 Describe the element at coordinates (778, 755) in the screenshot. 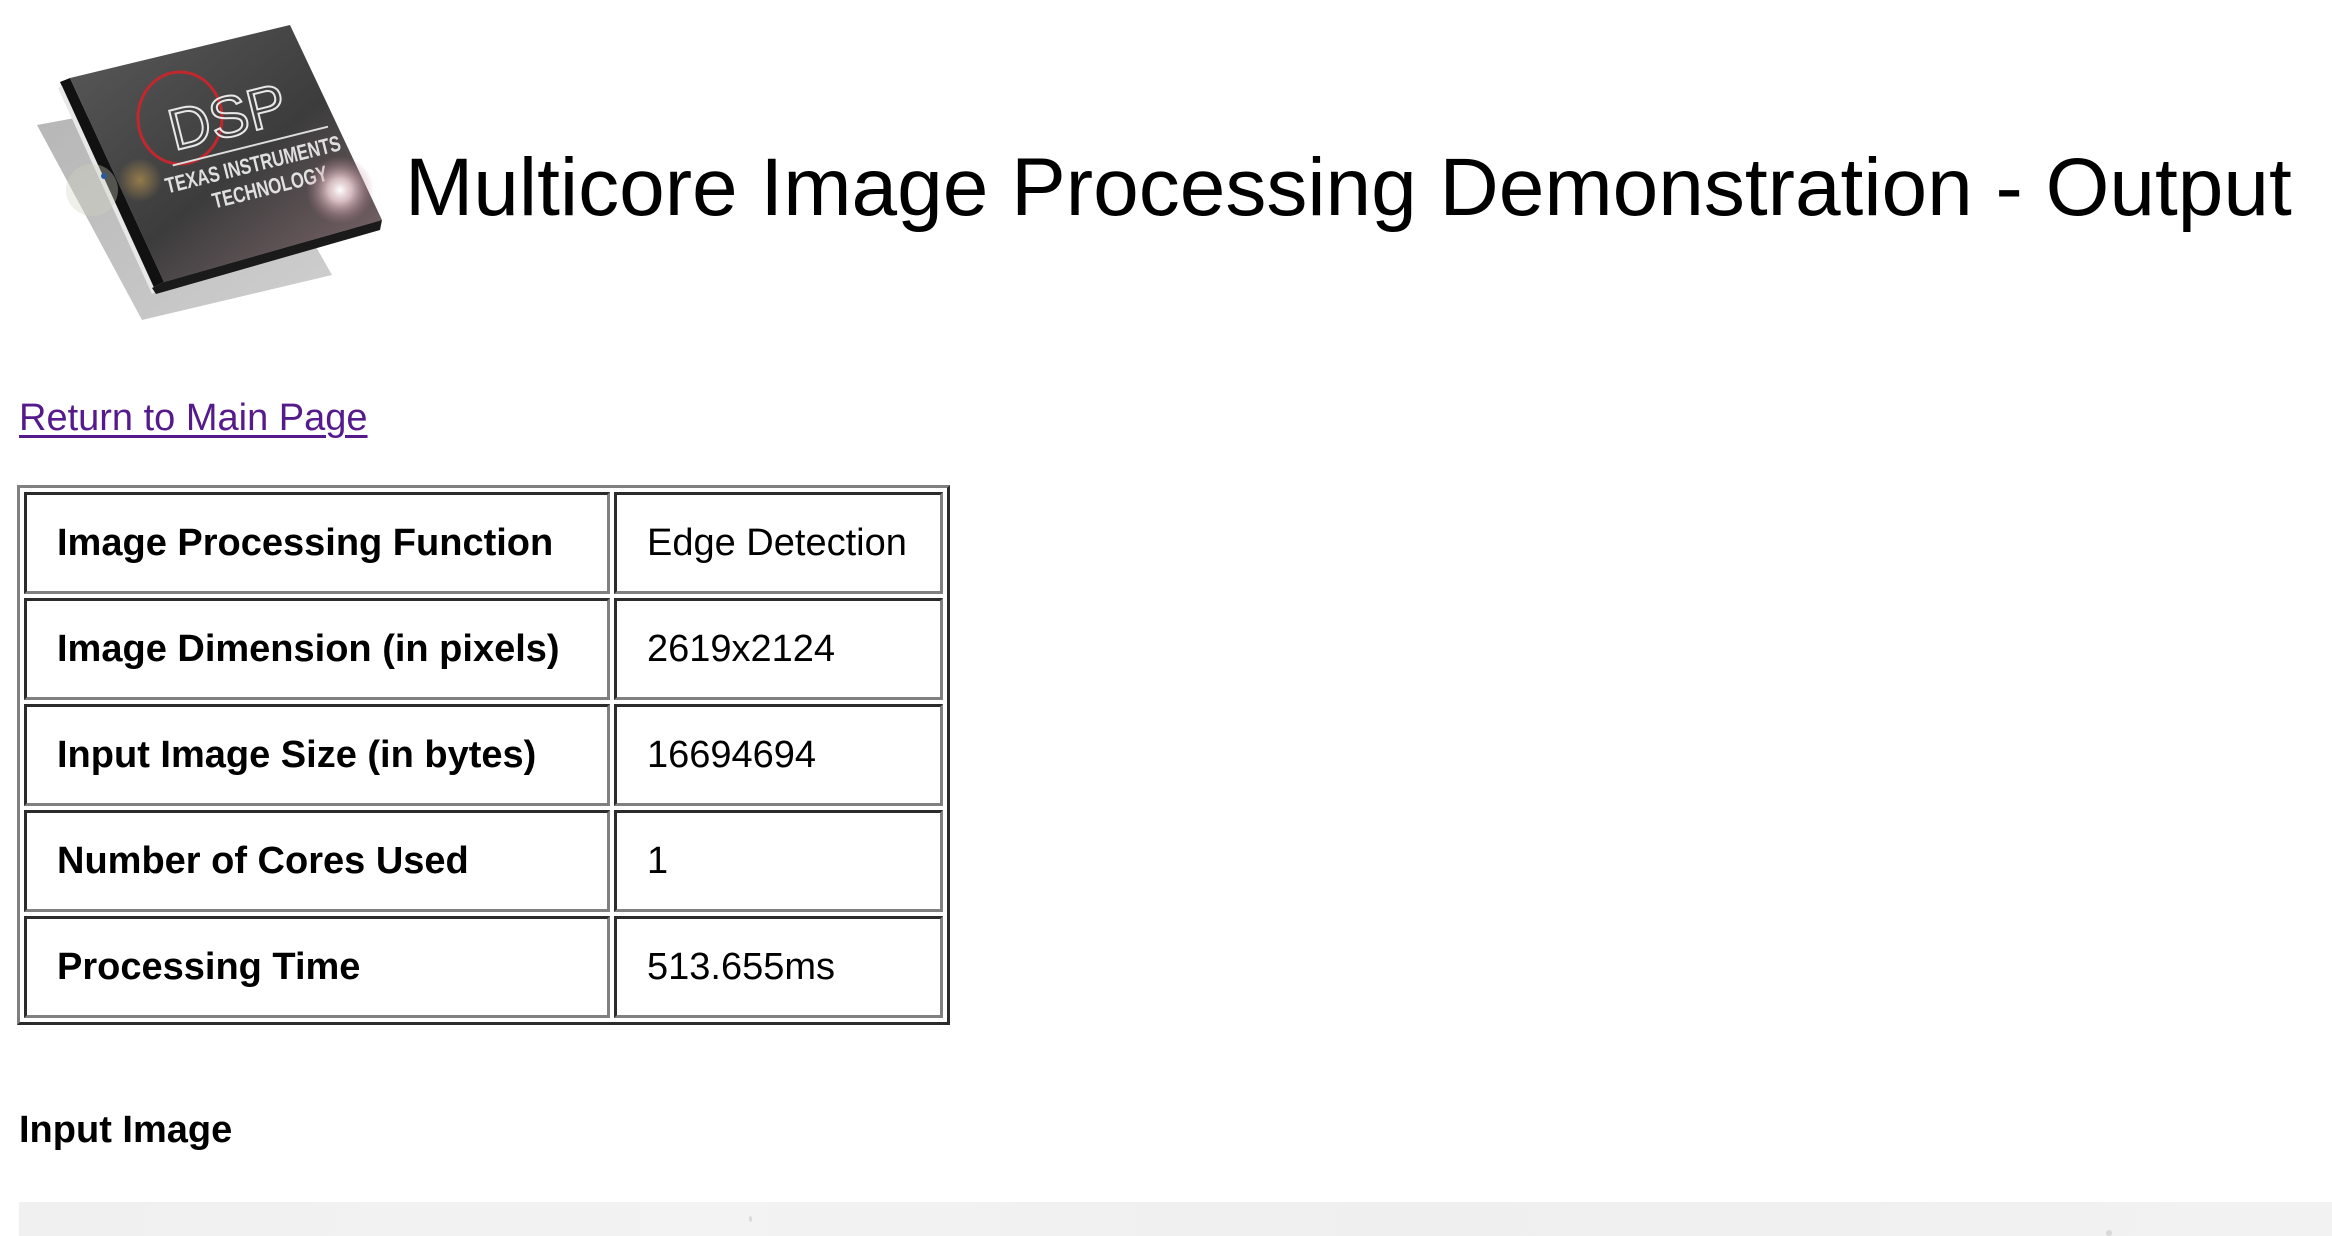

I see `row-value: 16694694` at that location.